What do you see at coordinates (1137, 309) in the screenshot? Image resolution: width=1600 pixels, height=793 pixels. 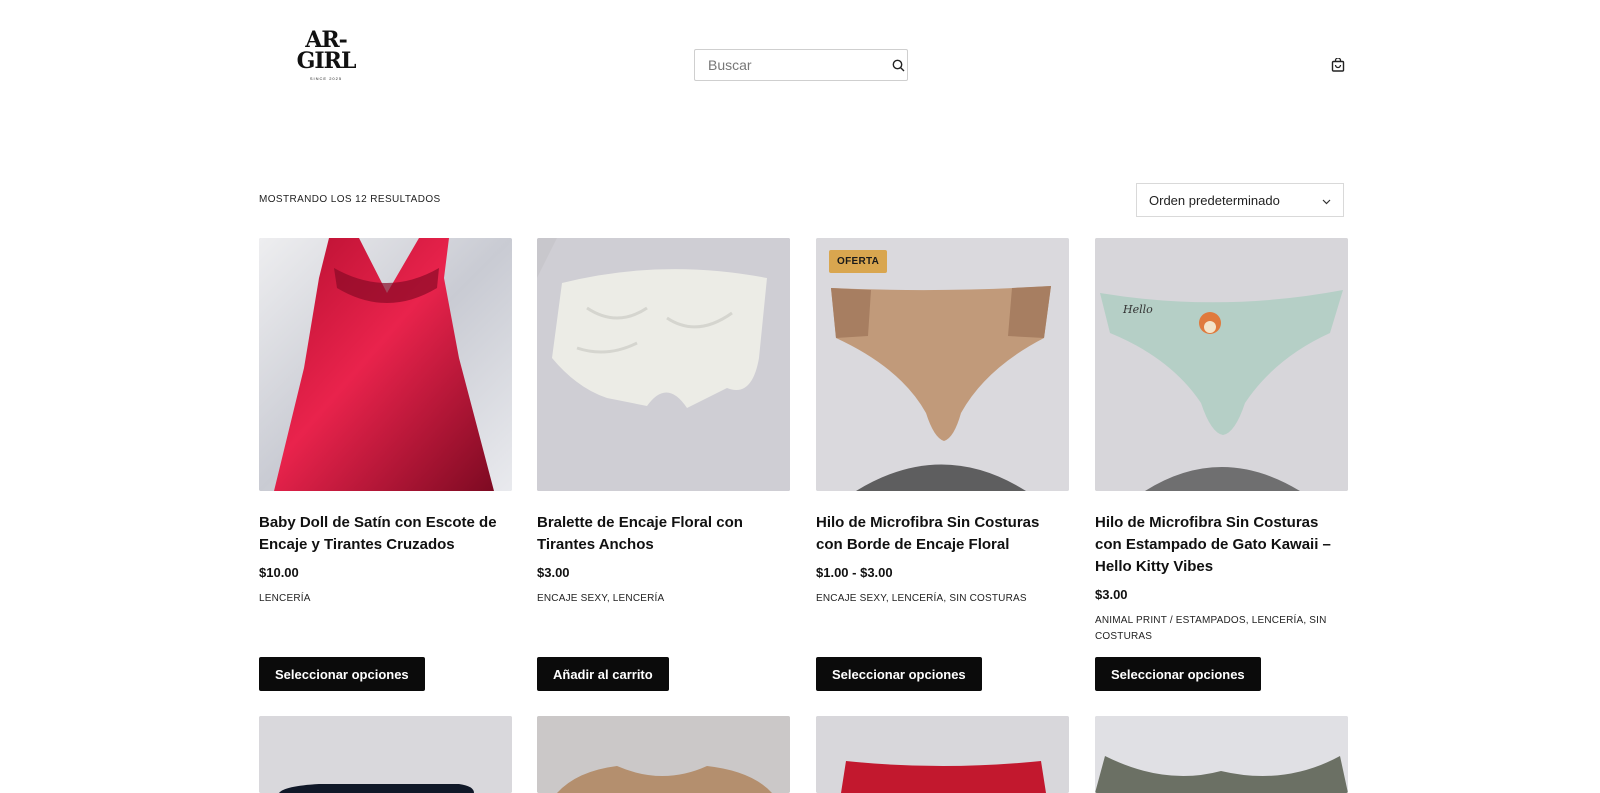 I see `print-text: Hello` at bounding box center [1137, 309].